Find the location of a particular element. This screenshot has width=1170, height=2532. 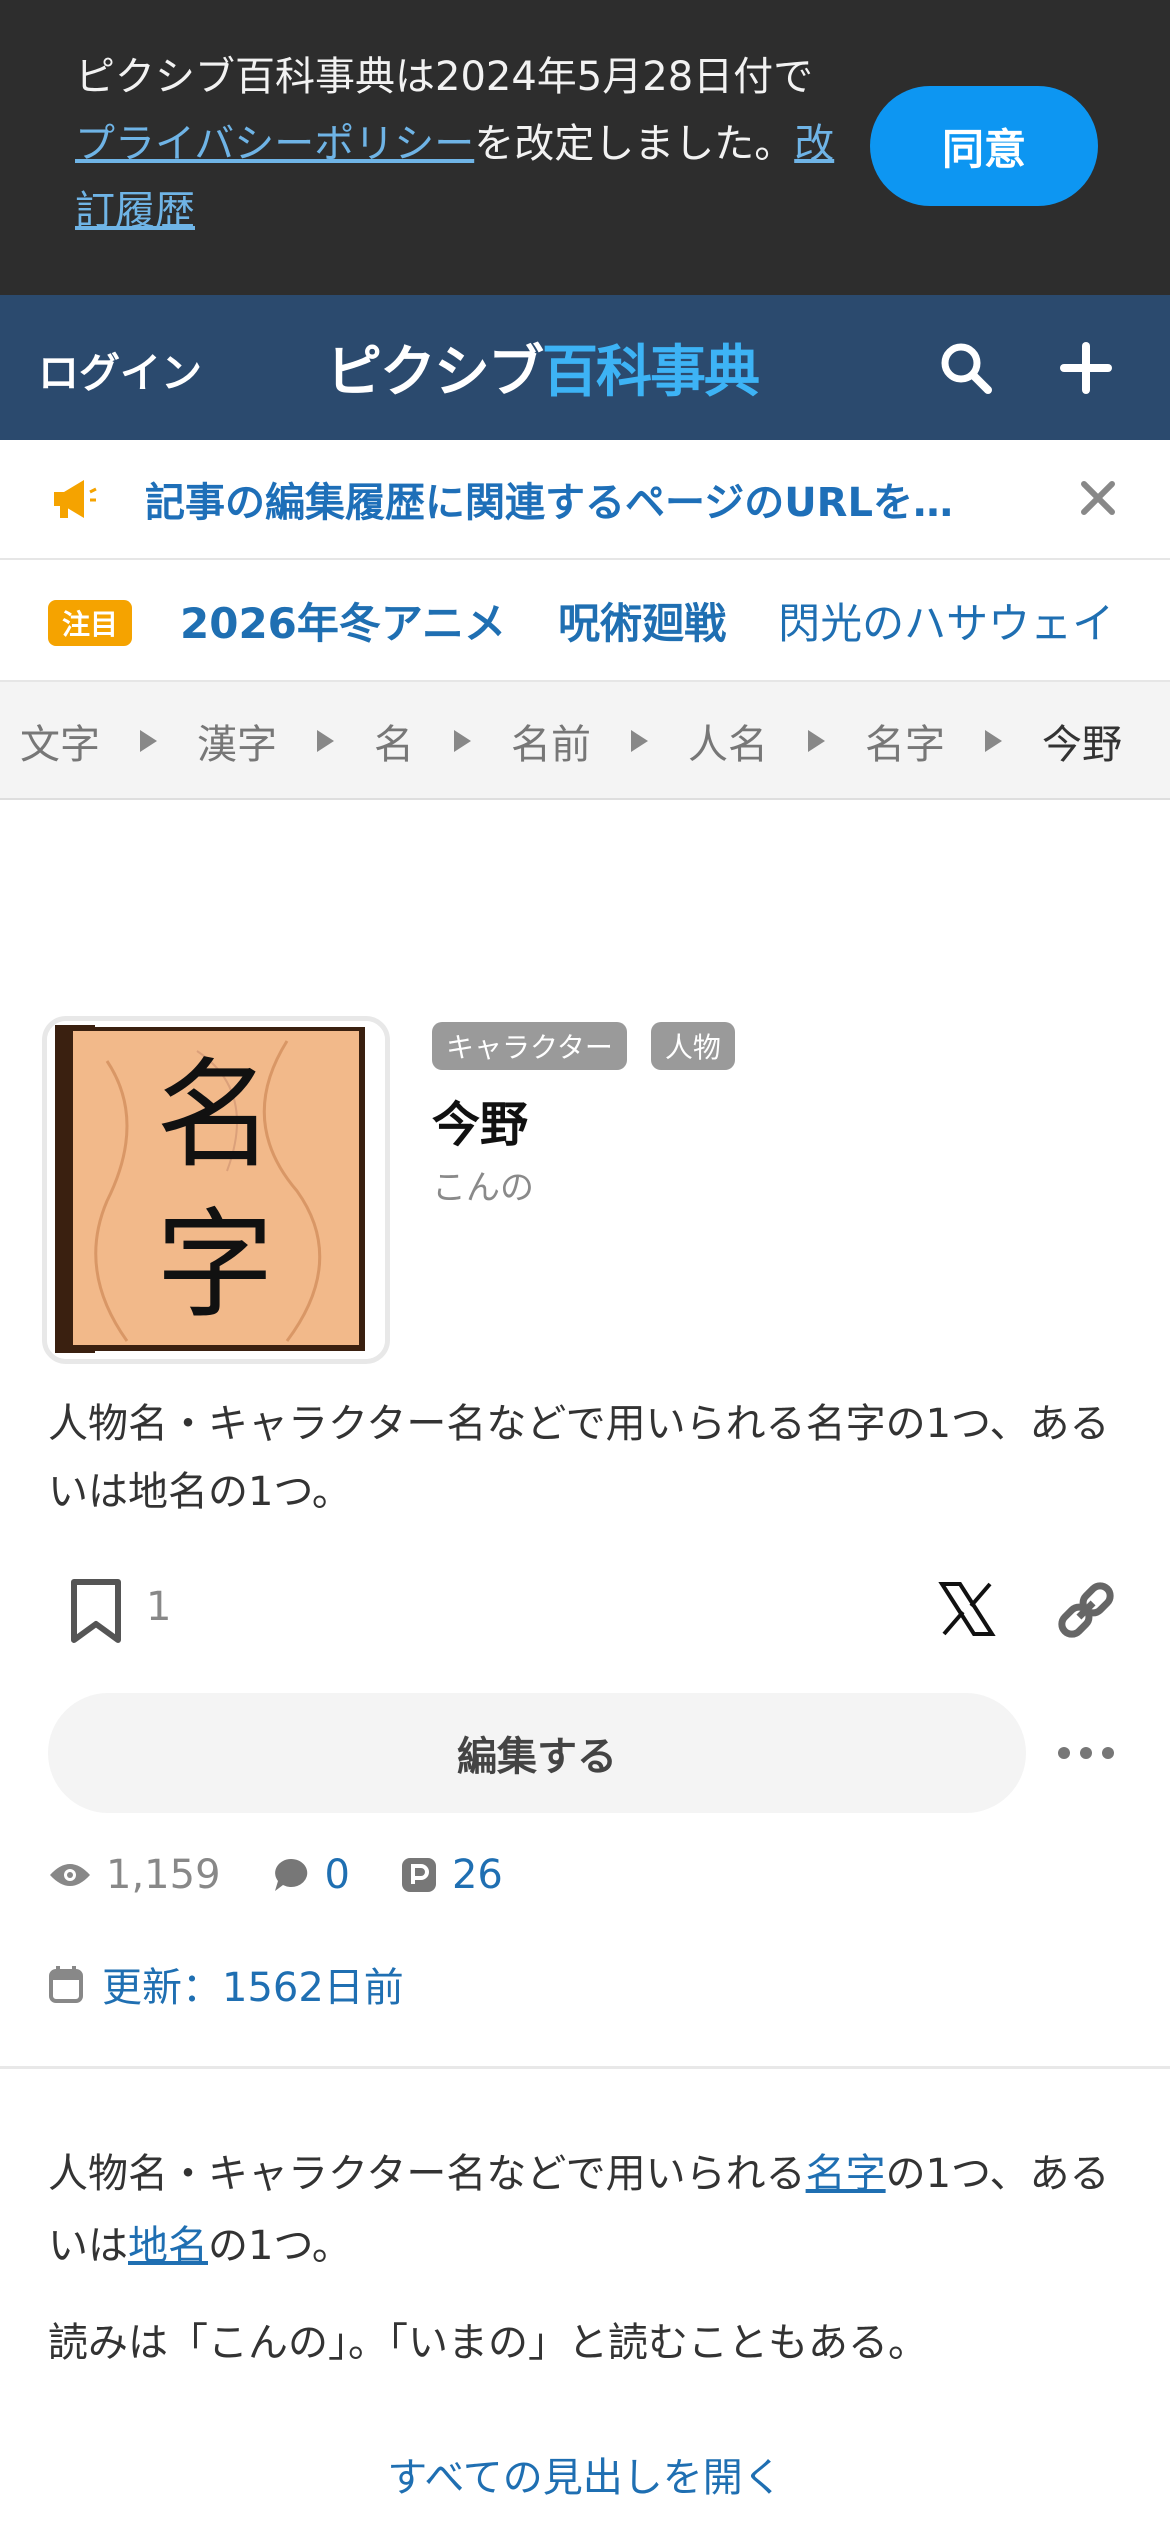

bookmark-count: 1 is located at coordinates (159, 1607).